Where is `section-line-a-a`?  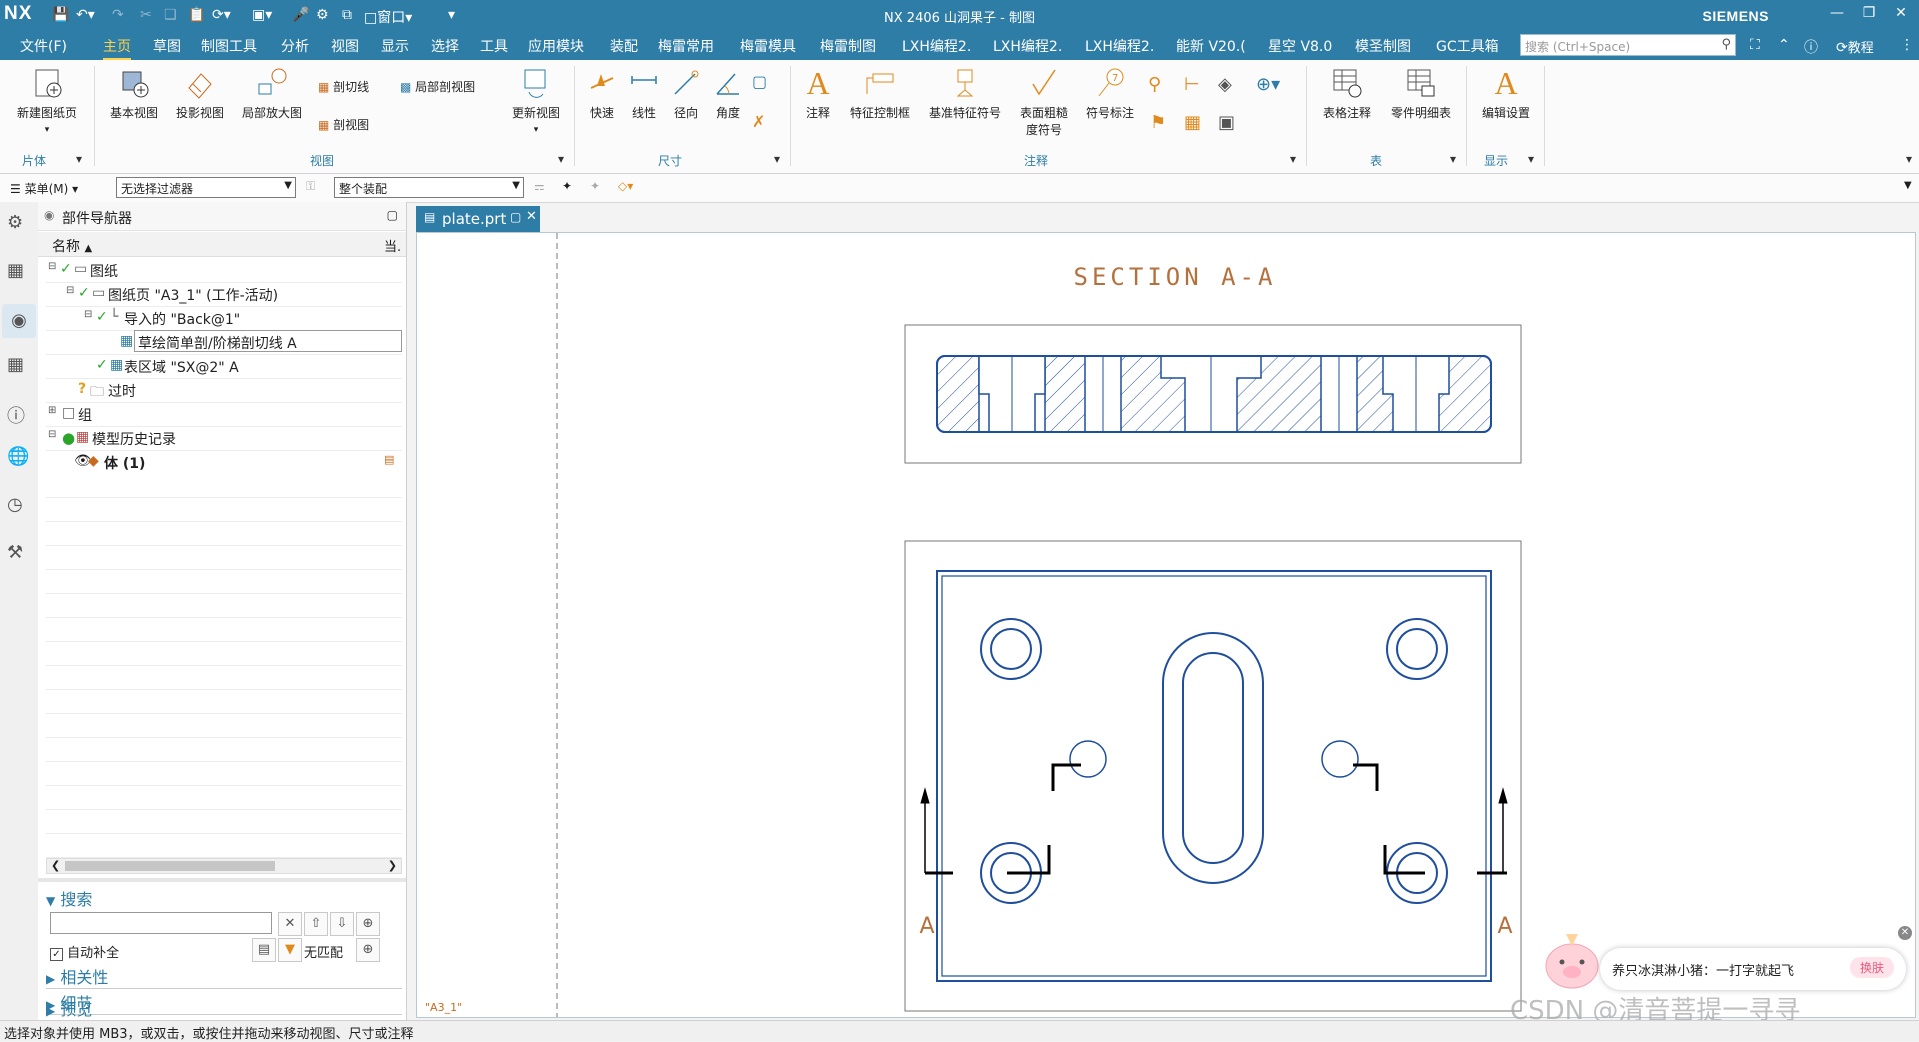 section-line-a-a is located at coordinates (1214, 819).